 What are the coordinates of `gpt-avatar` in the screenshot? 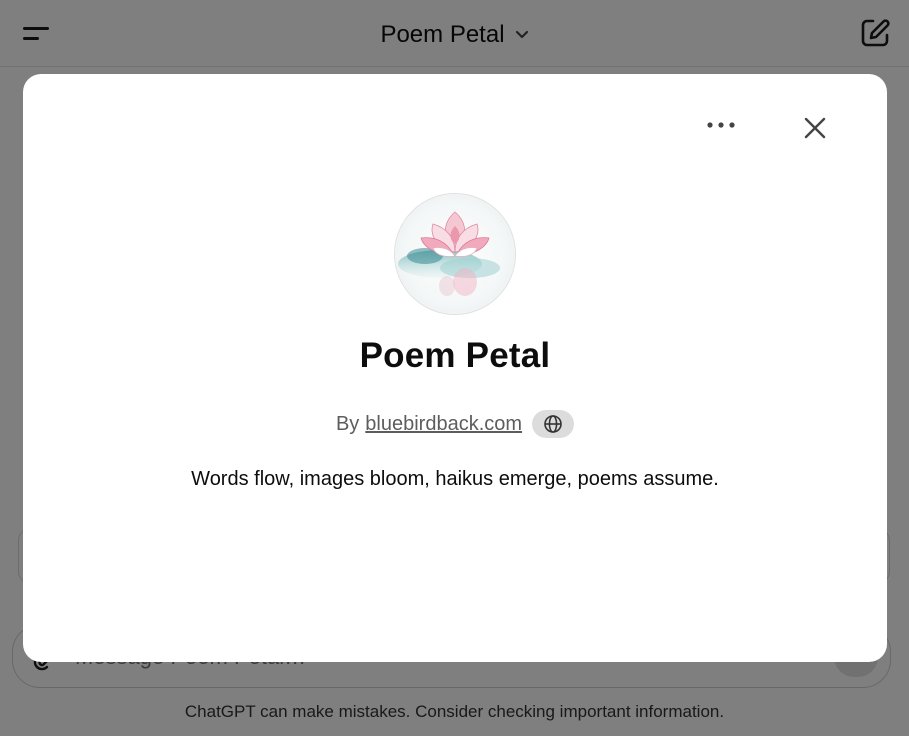 It's located at (455, 254).